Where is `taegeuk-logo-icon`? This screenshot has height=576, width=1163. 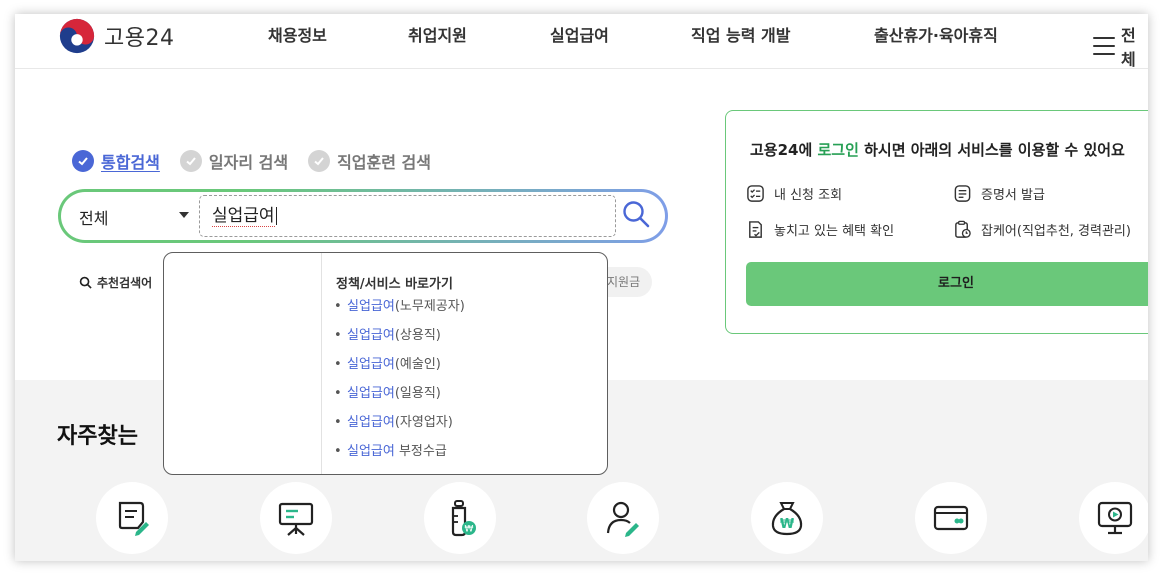 taegeuk-logo-icon is located at coordinates (77, 36).